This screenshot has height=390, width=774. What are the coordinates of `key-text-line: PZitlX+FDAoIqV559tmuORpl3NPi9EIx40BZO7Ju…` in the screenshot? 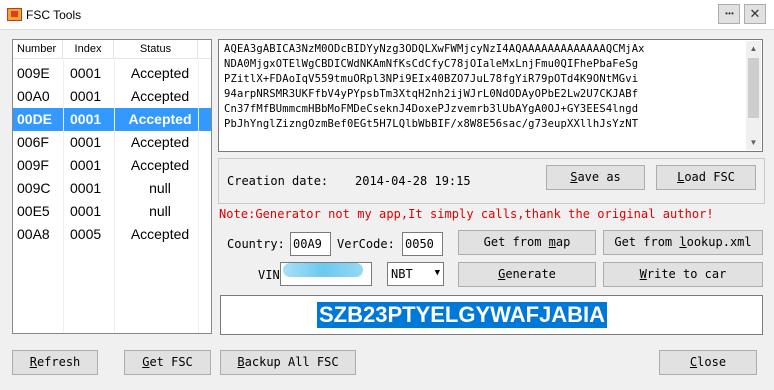 It's located at (431, 79).